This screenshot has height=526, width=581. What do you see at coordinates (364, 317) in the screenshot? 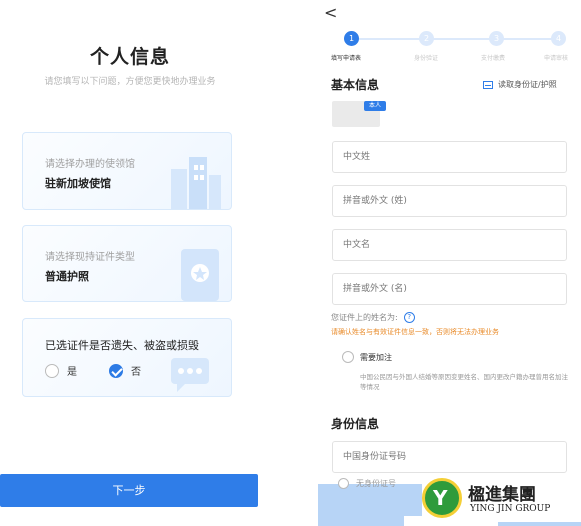
I see `name-on-document-label: 您证件上的姓名为:` at bounding box center [364, 317].